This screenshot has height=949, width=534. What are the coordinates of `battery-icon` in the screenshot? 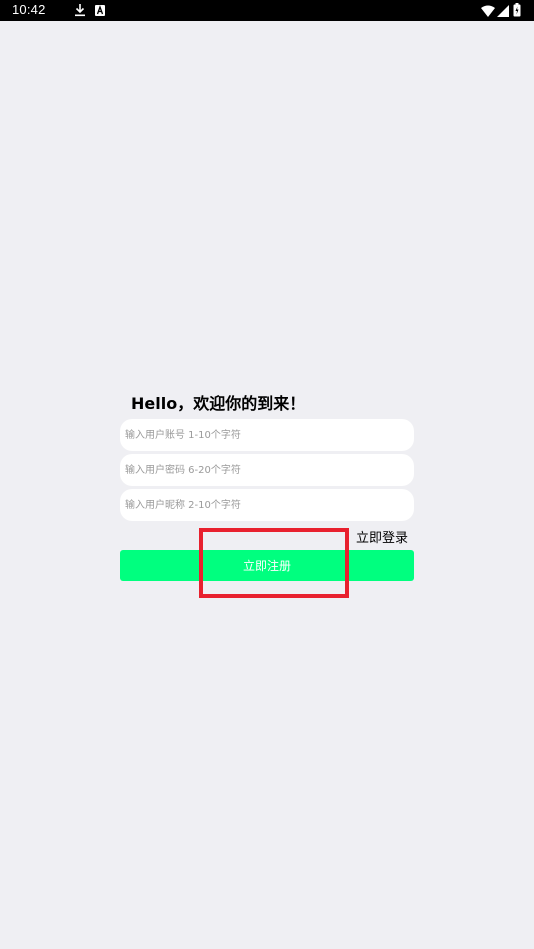 It's located at (517, 10).